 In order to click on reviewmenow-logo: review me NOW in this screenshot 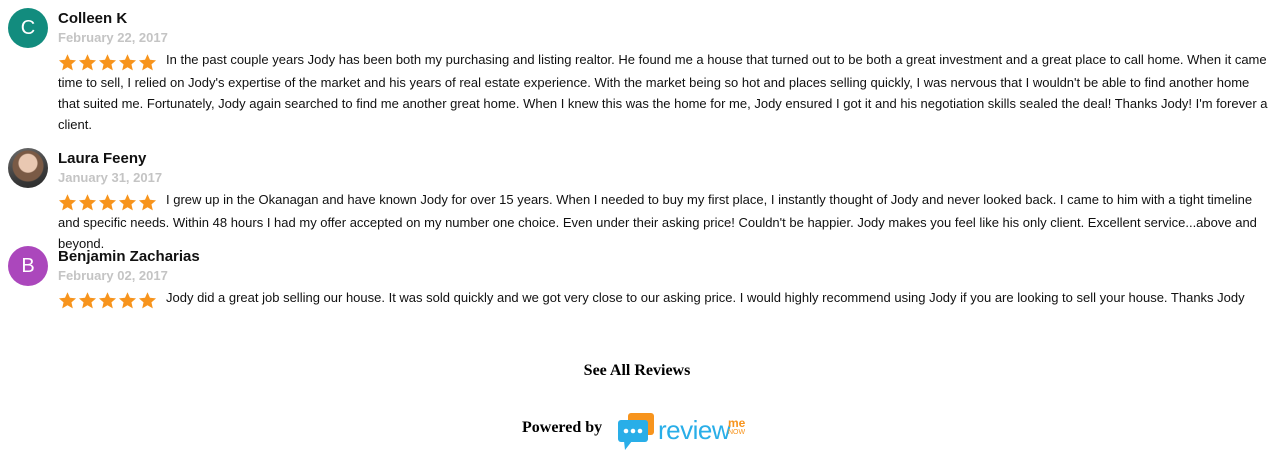, I will do `click(686, 433)`.